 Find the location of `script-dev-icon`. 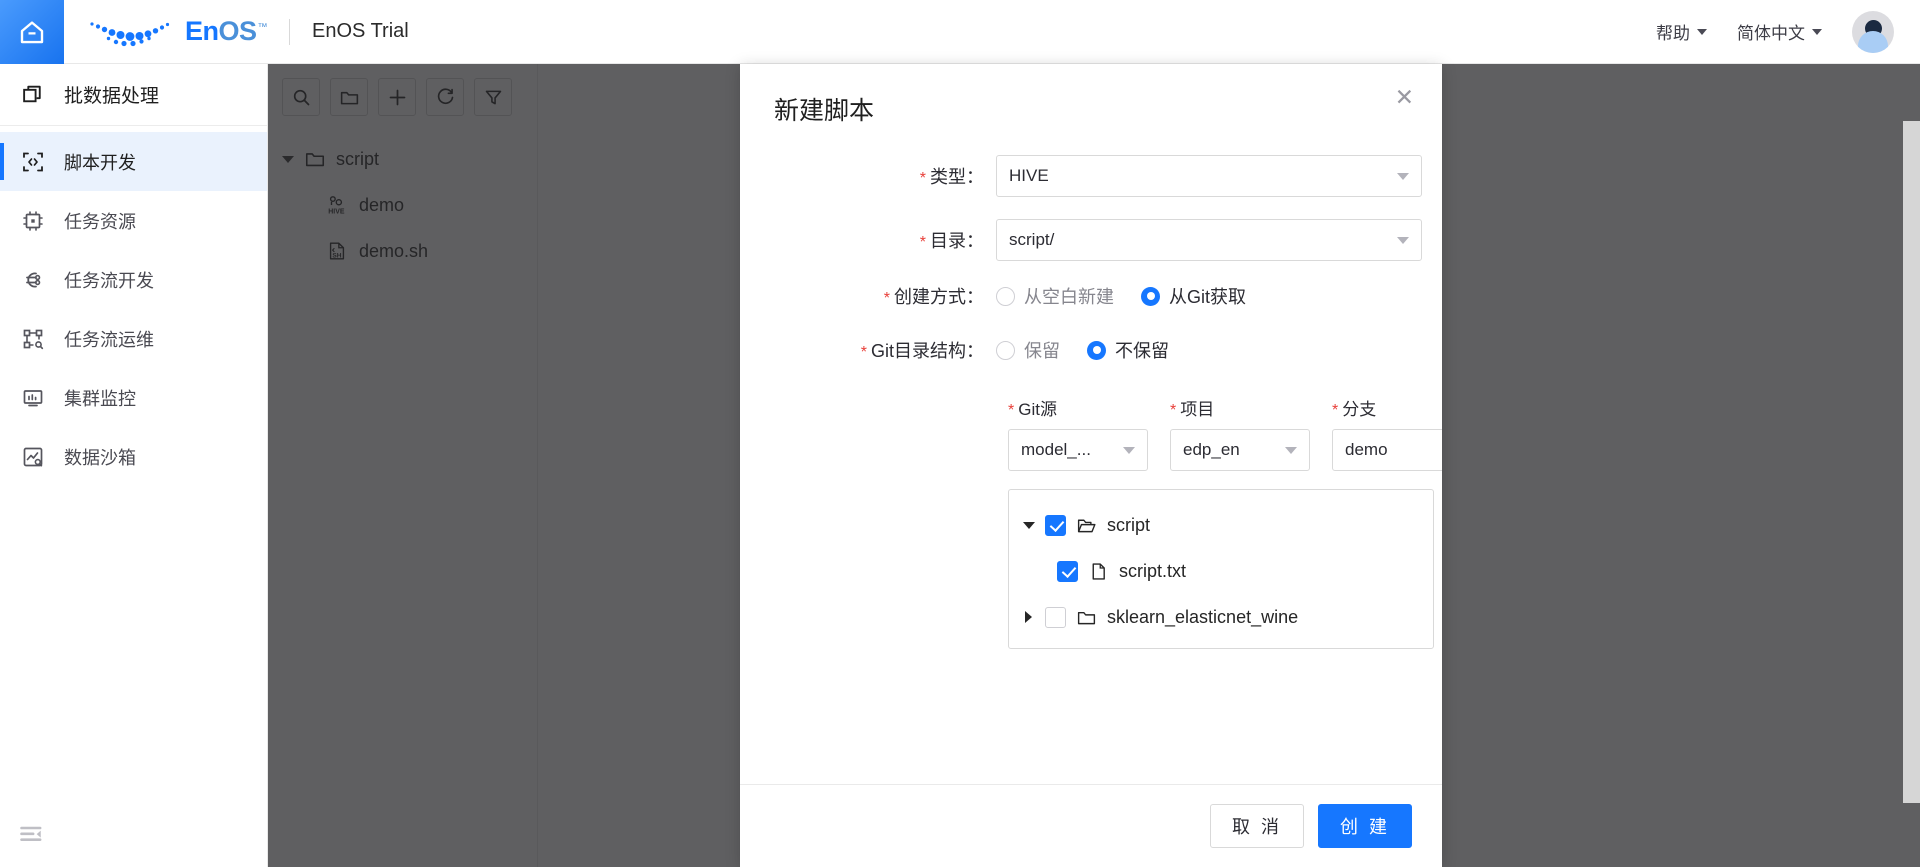

script-dev-icon is located at coordinates (33, 162).